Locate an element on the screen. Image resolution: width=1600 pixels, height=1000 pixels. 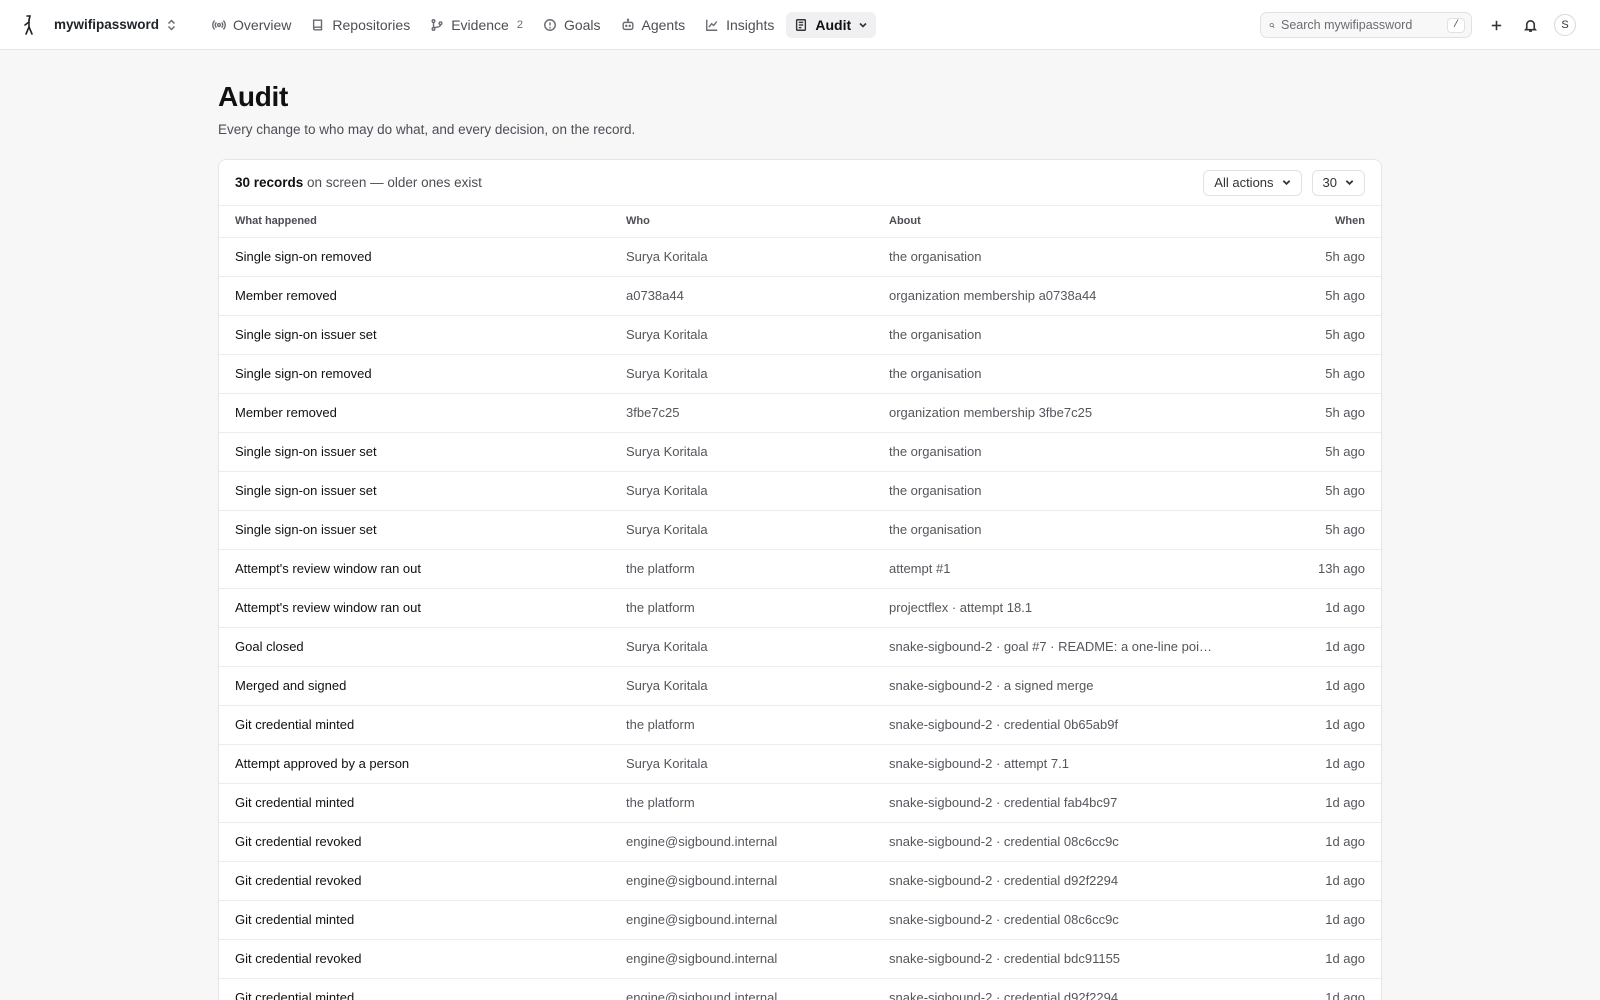
org-switcher: mywifipassword is located at coordinates (115, 24).